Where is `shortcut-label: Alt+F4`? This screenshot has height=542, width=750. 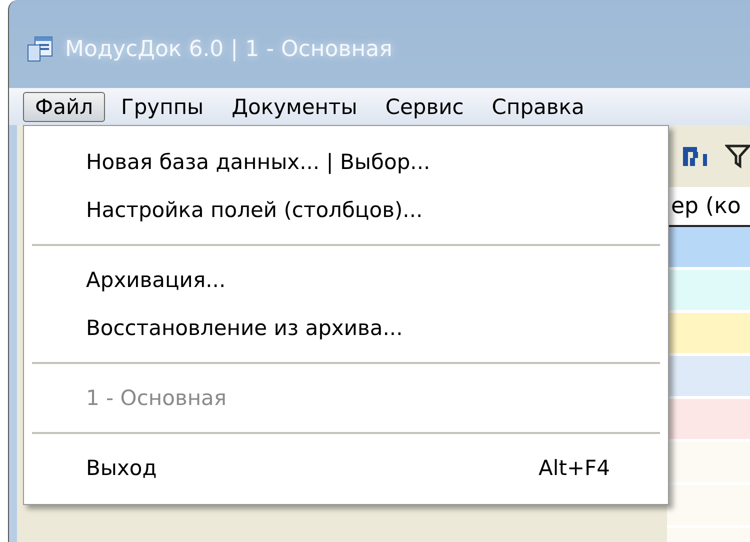
shortcut-label: Alt+F4 is located at coordinates (574, 468).